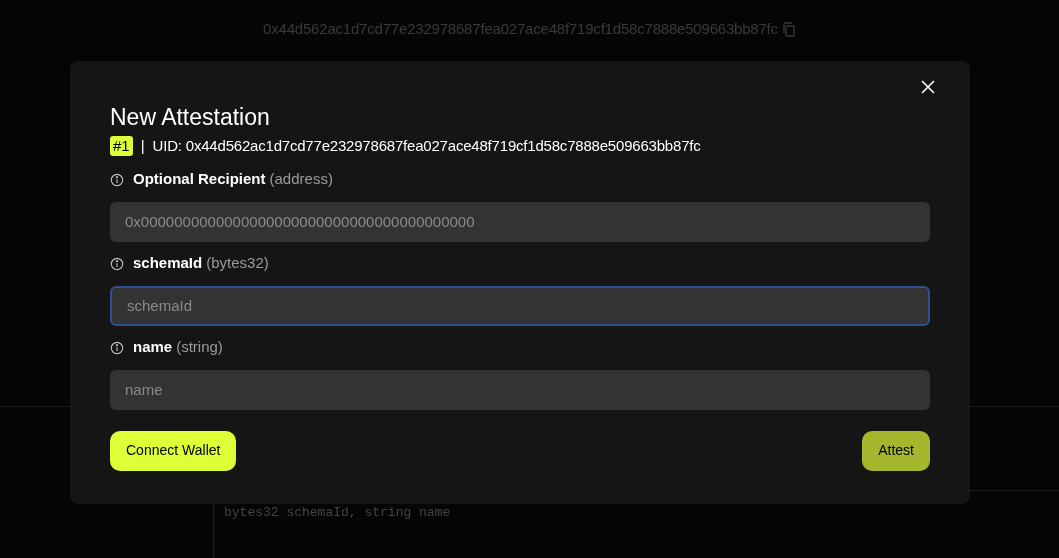 This screenshot has width=1059, height=558. What do you see at coordinates (520, 221) in the screenshot?
I see `input-field: 0x0000000000000000000000000000000000000000` at bounding box center [520, 221].